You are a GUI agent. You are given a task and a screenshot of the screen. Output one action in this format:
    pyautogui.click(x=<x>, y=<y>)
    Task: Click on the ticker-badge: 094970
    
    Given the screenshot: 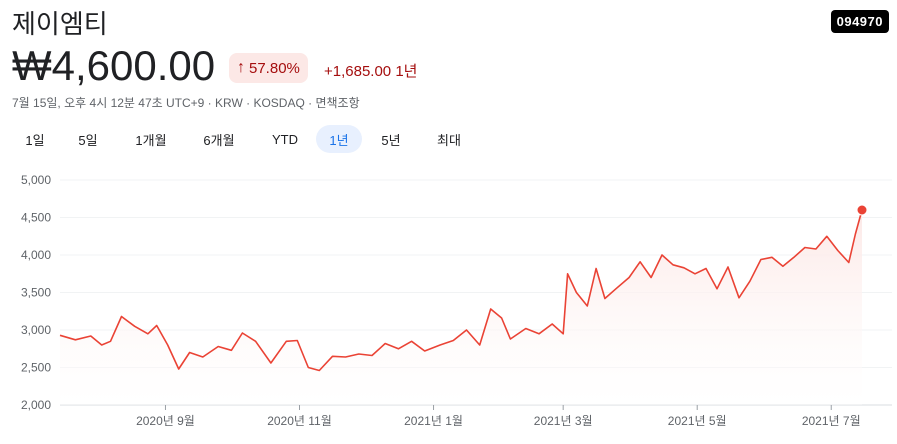 What is the action you would take?
    pyautogui.click(x=859, y=21)
    